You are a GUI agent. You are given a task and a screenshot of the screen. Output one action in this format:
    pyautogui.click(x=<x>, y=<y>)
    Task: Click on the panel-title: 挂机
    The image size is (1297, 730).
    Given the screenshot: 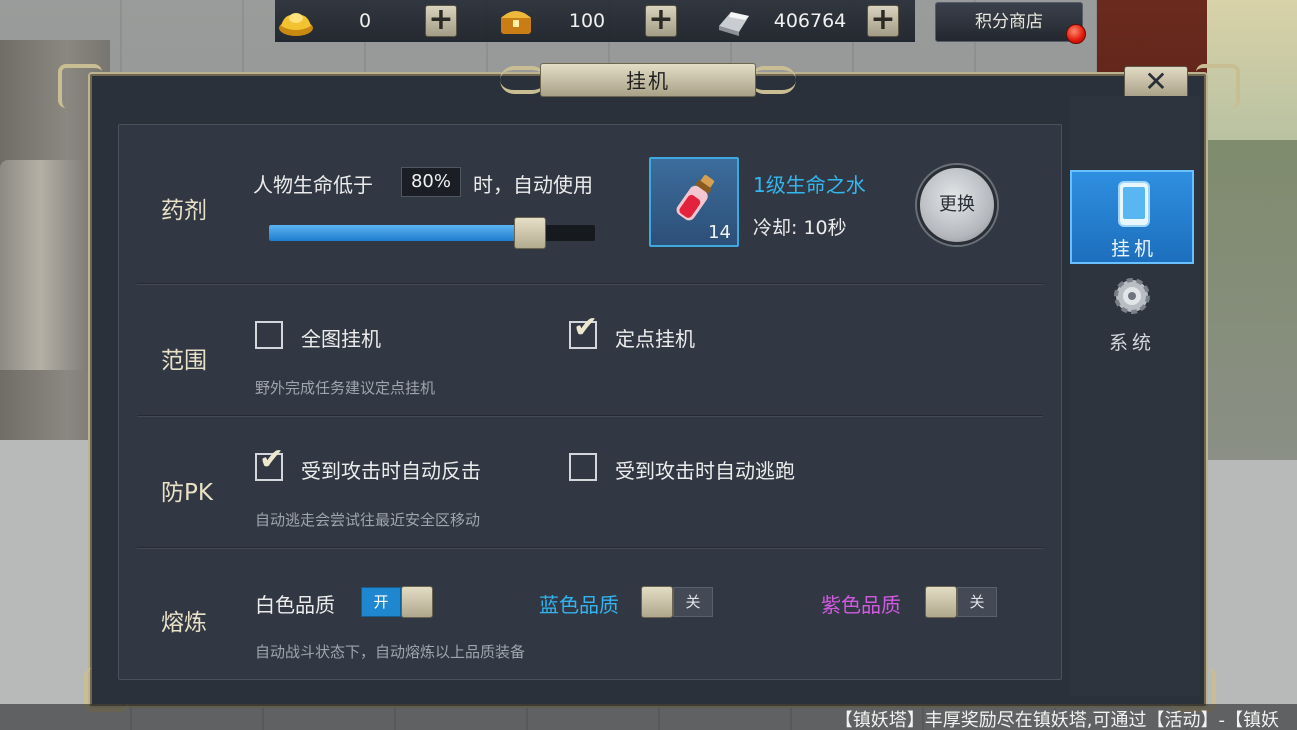 What is the action you would take?
    pyautogui.click(x=648, y=81)
    